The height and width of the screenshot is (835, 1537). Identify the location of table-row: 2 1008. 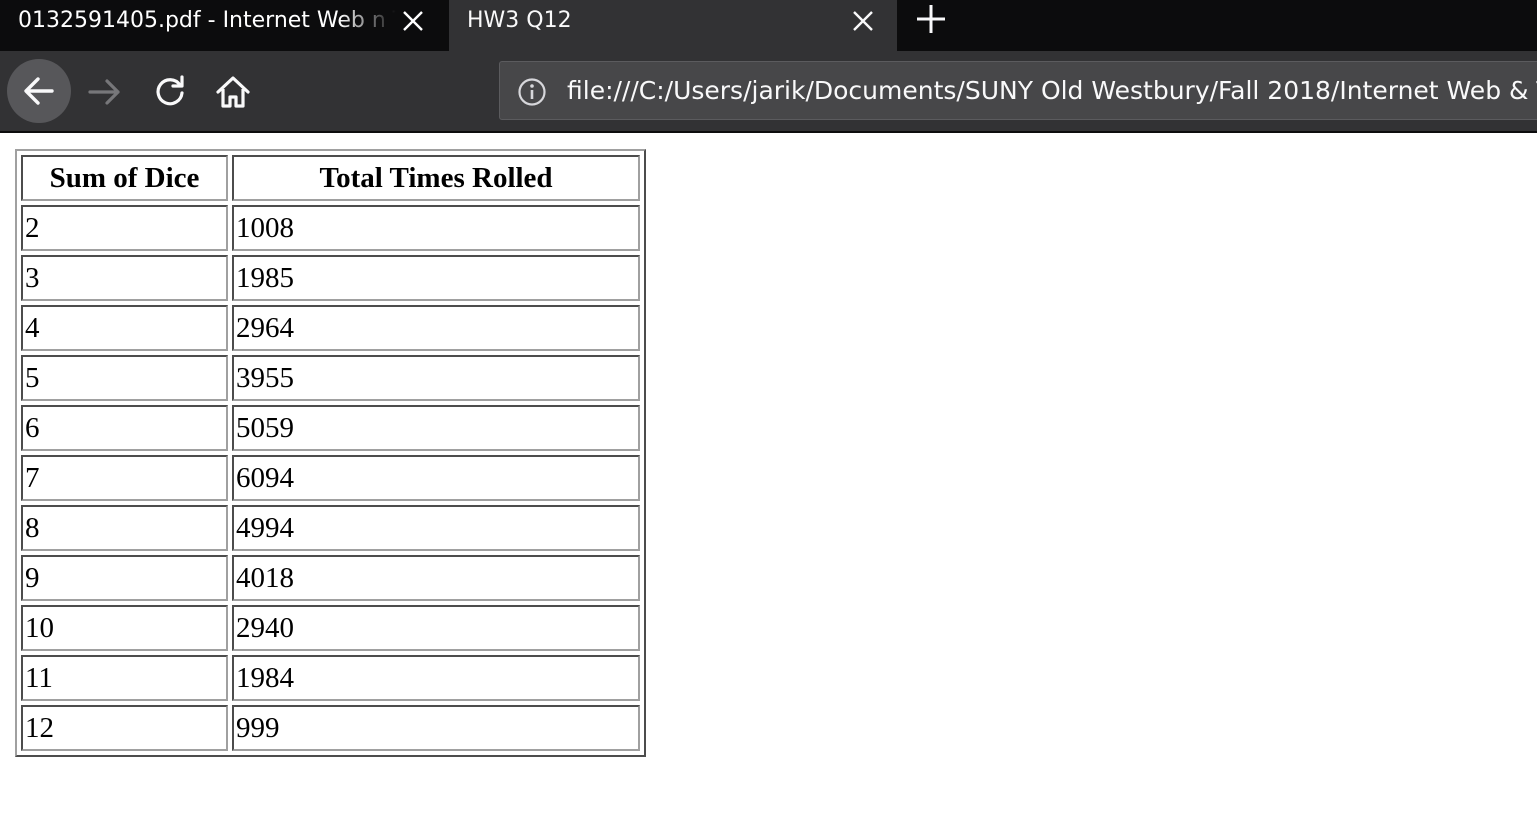
(330, 228).